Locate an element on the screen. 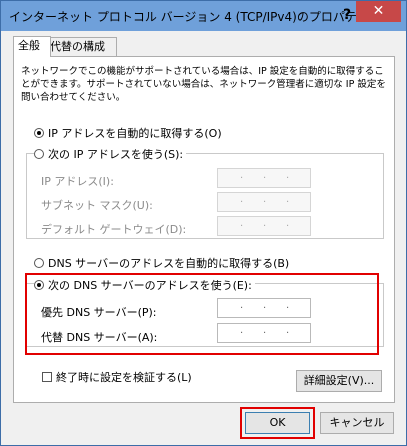 The height and width of the screenshot is (446, 407). validate-checkbox: 終了時に設定を検証する(L) is located at coordinates (117, 377).